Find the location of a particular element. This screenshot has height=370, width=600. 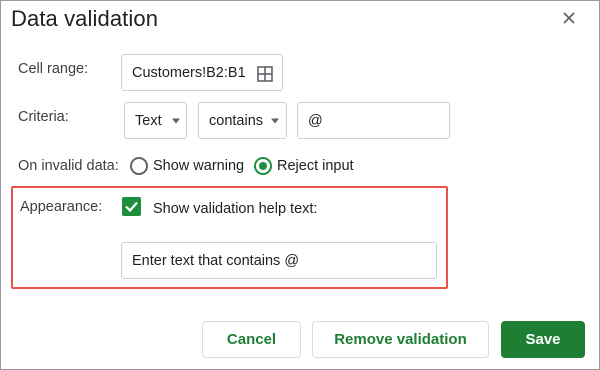

show-warning-label: Show warning is located at coordinates (199, 166).